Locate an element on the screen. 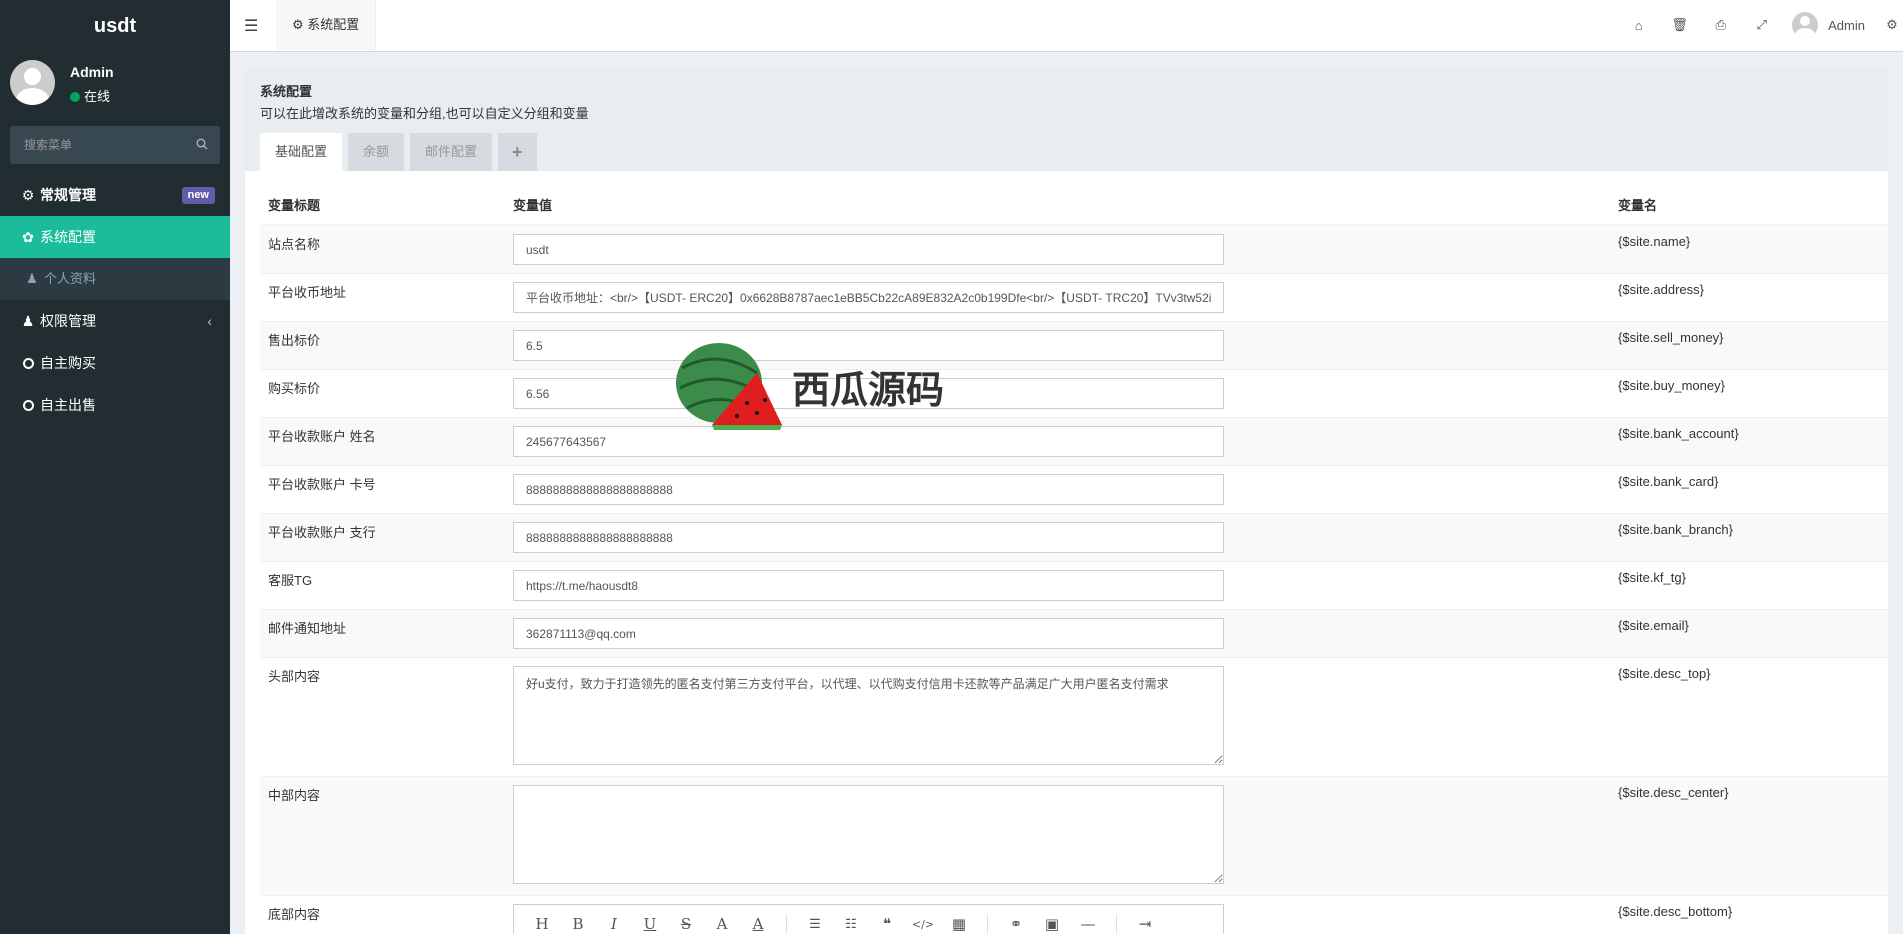  link-icon: ⚭ is located at coordinates (1016, 924).